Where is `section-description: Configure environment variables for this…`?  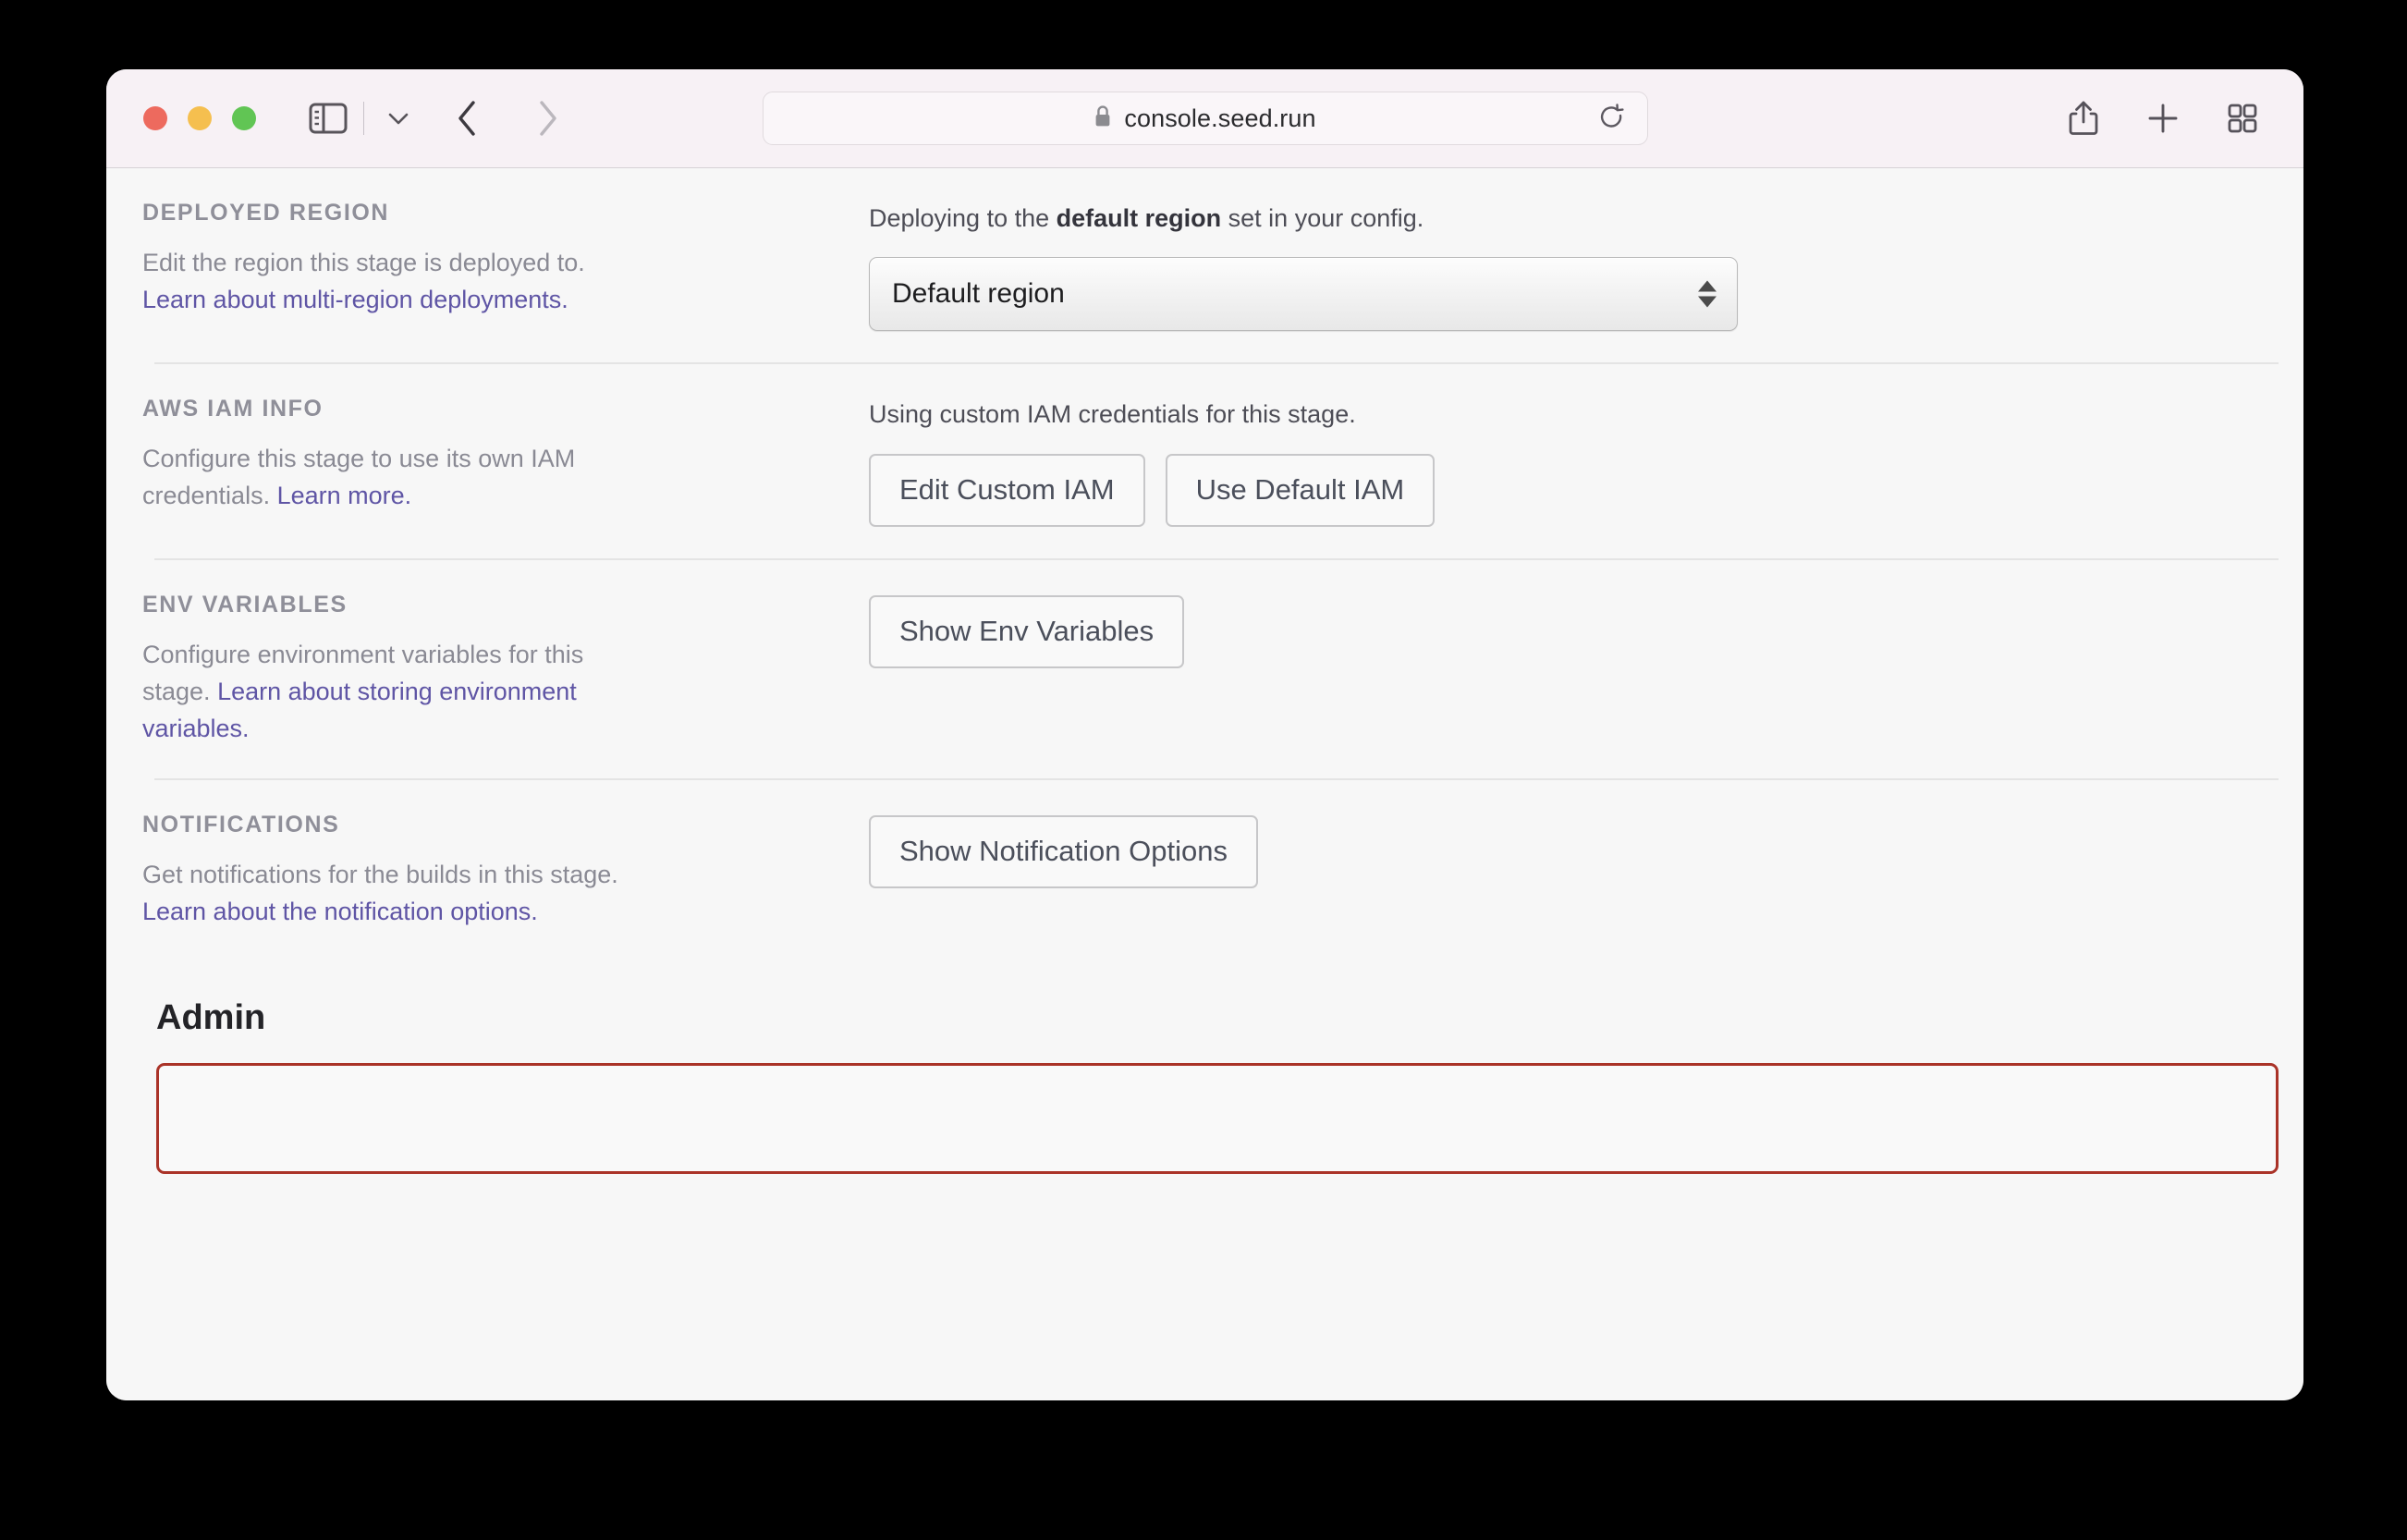
section-description: Configure environment variables for this… is located at coordinates (382, 691).